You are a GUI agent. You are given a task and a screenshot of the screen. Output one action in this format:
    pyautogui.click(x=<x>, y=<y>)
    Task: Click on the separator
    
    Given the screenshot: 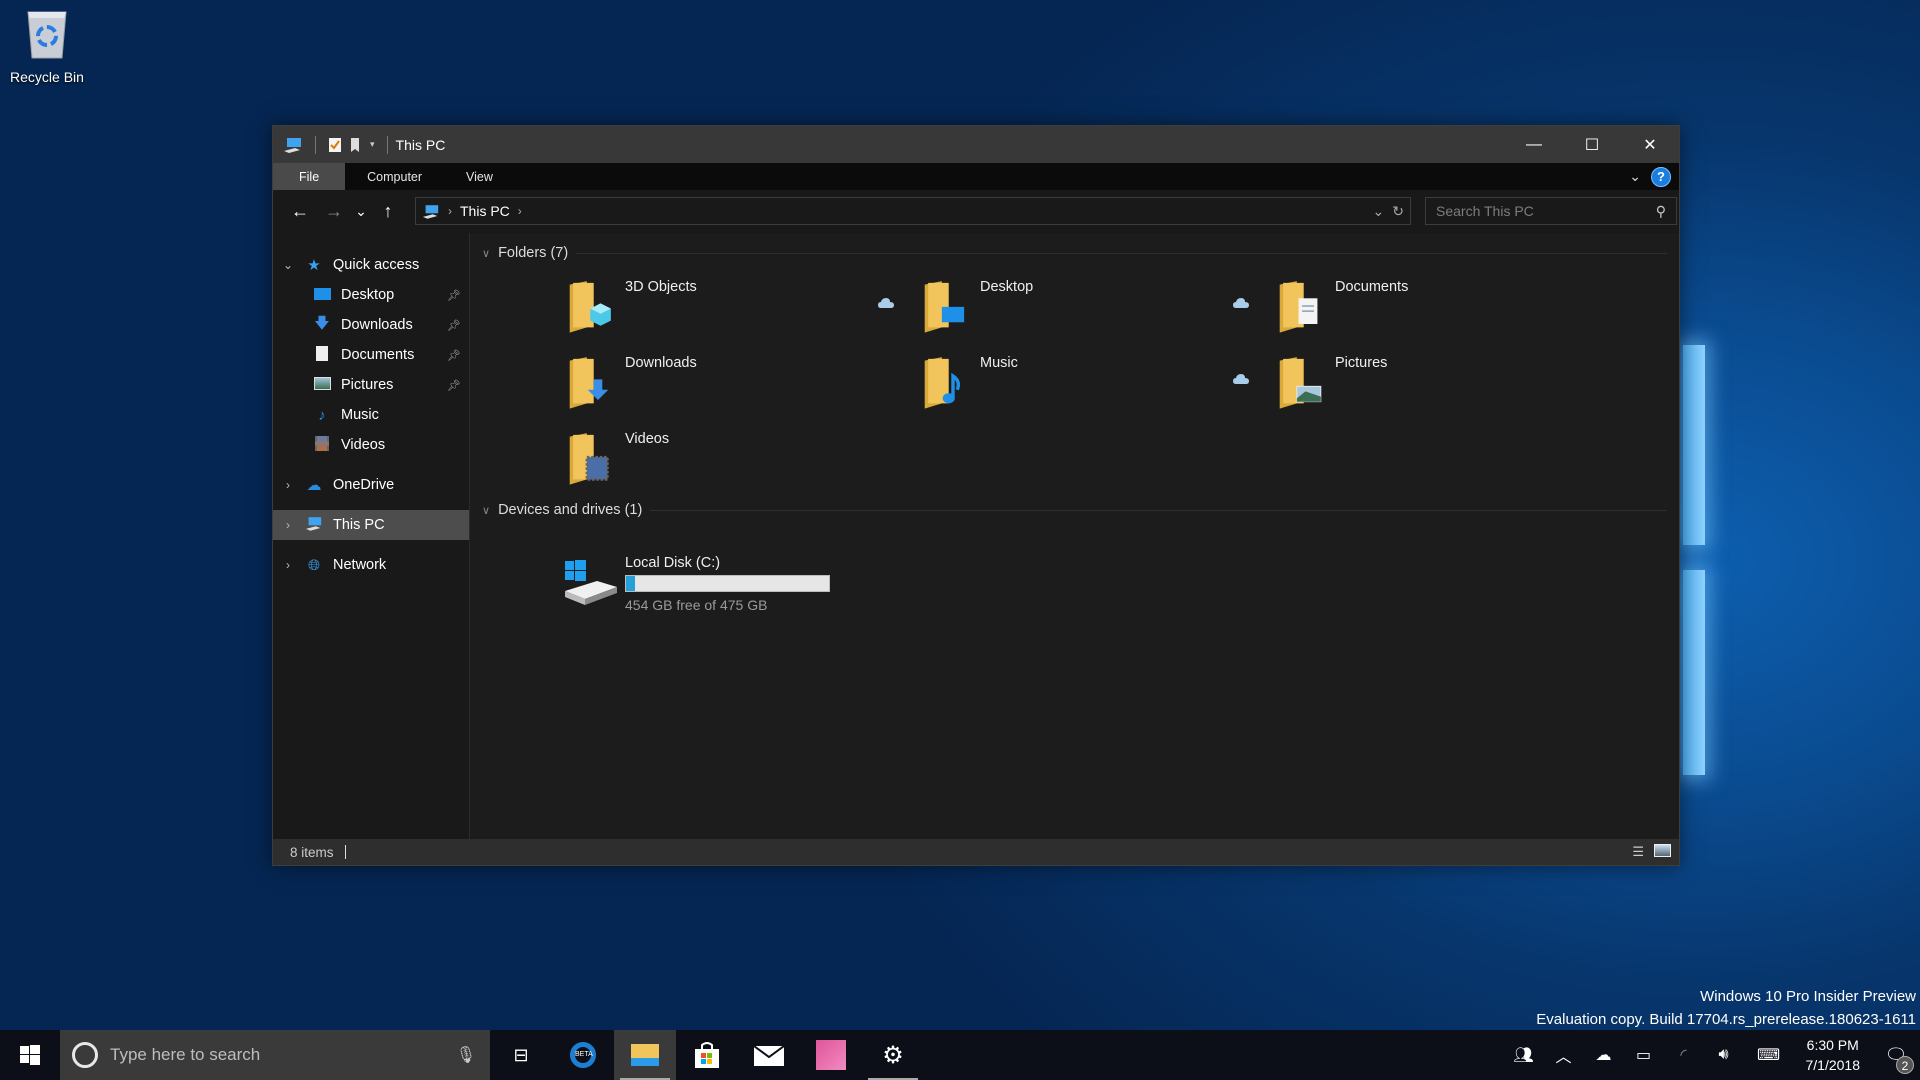 What is the action you would take?
    pyautogui.click(x=315, y=144)
    